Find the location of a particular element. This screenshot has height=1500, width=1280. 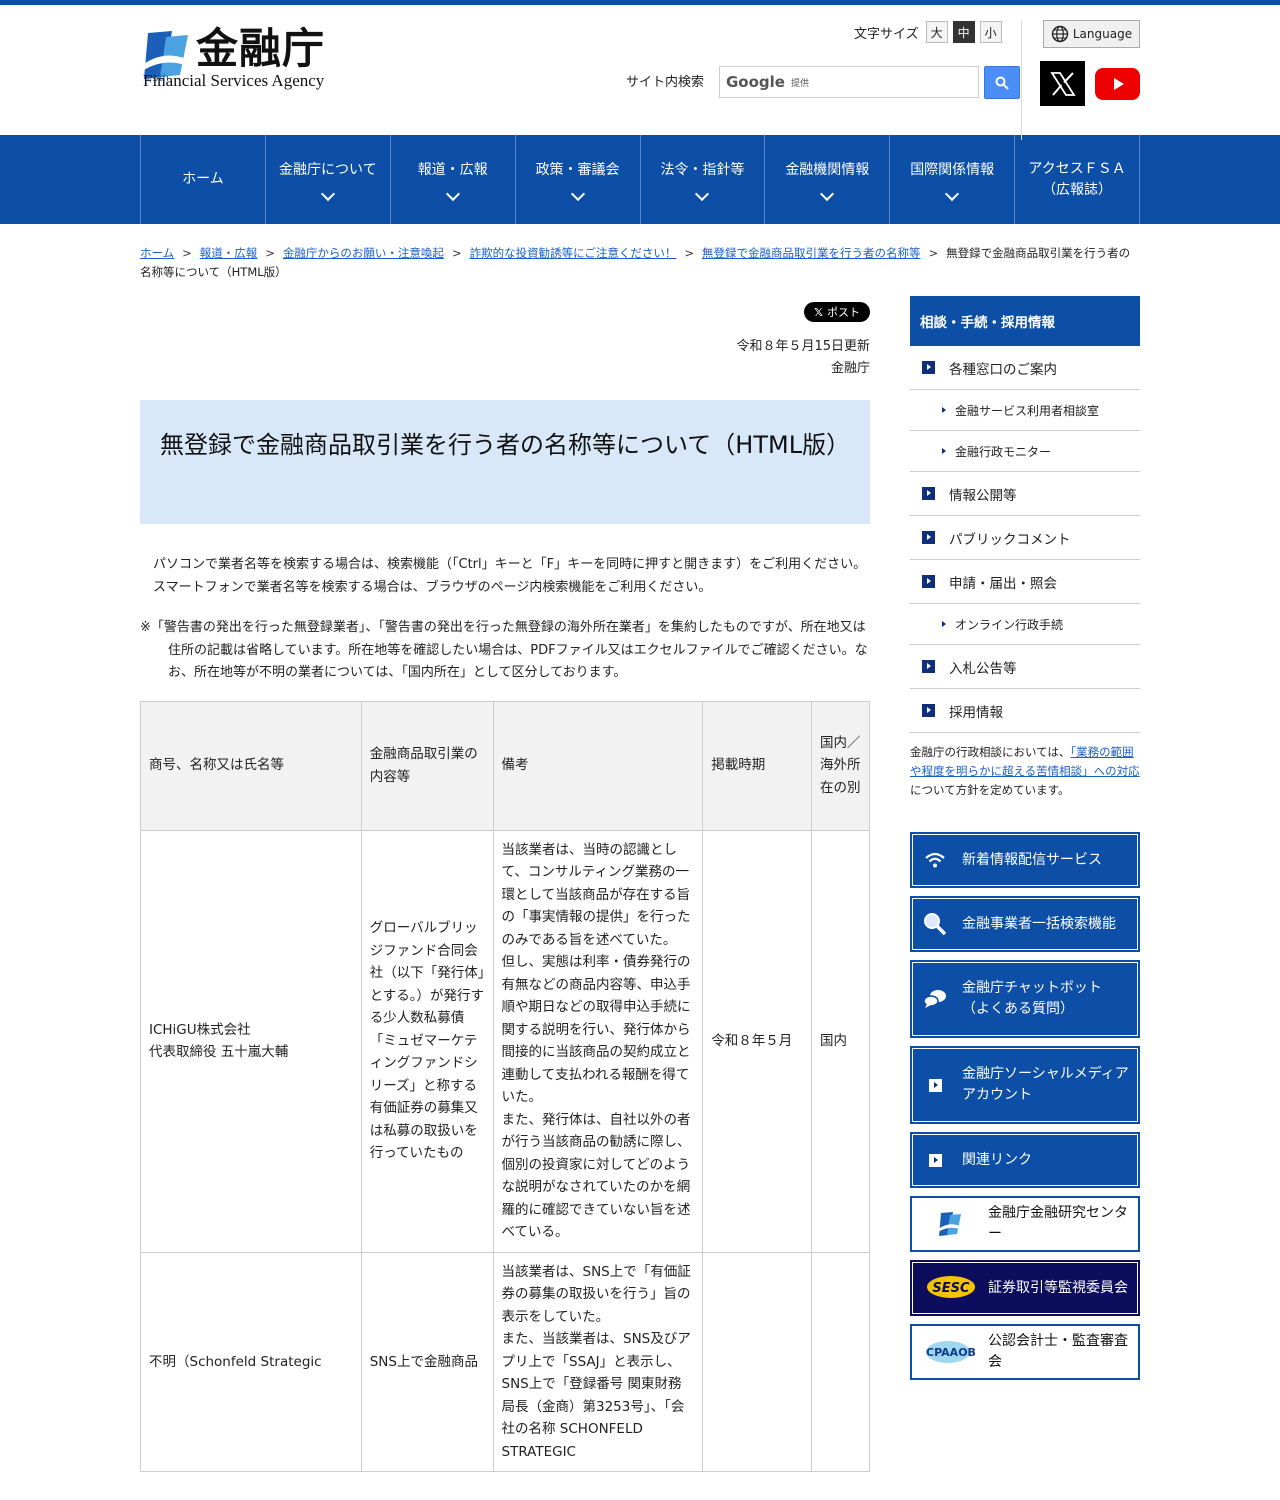

x-logo-icon is located at coordinates (1062, 83).